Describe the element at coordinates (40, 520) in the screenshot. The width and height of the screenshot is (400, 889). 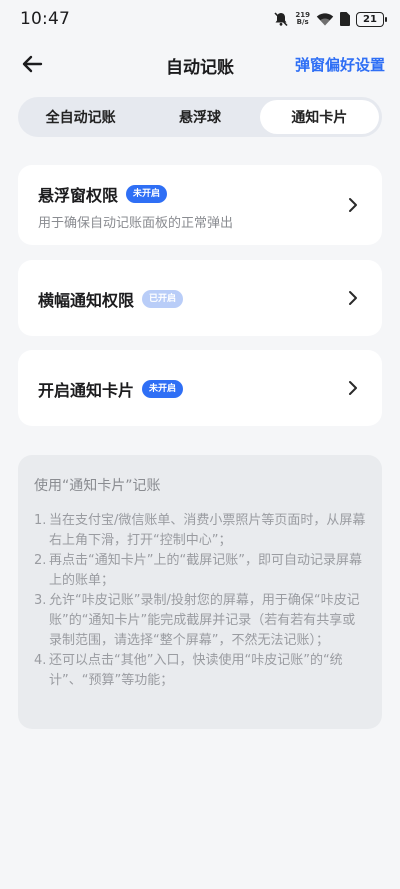
I see `list-item-number: 1.` at that location.